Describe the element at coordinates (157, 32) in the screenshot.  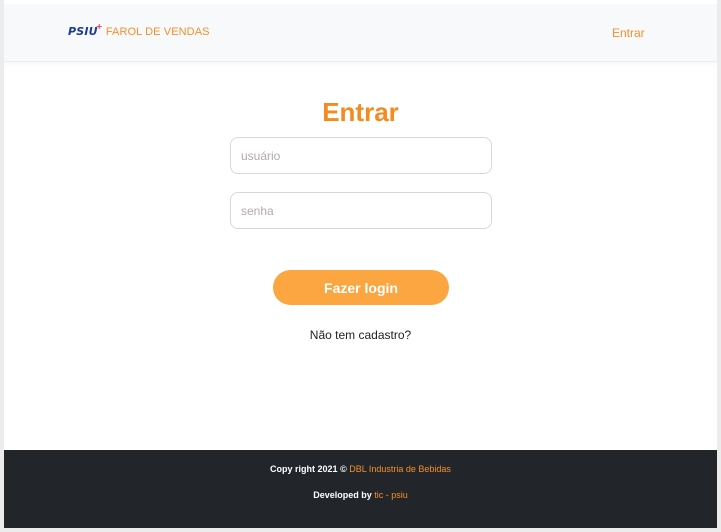
I see `brand-name: FAROL DE VENDAS` at that location.